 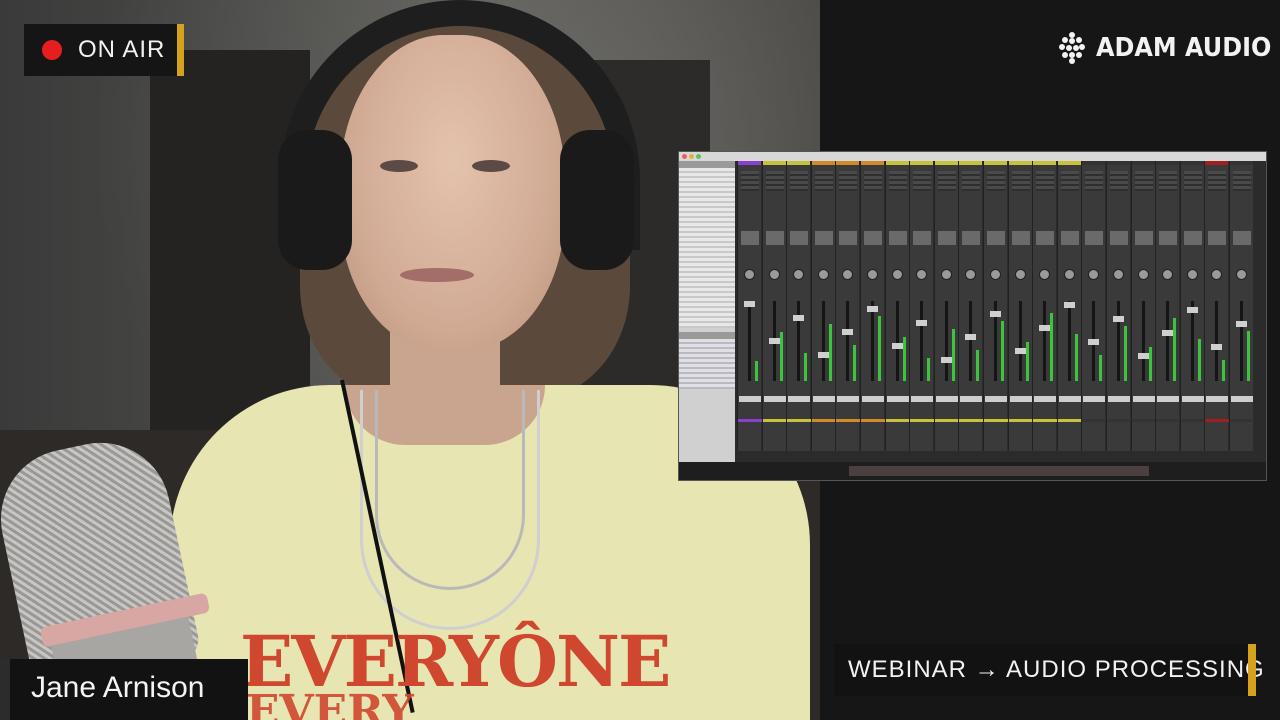 I want to click on track-rows, so click(x=707, y=248).